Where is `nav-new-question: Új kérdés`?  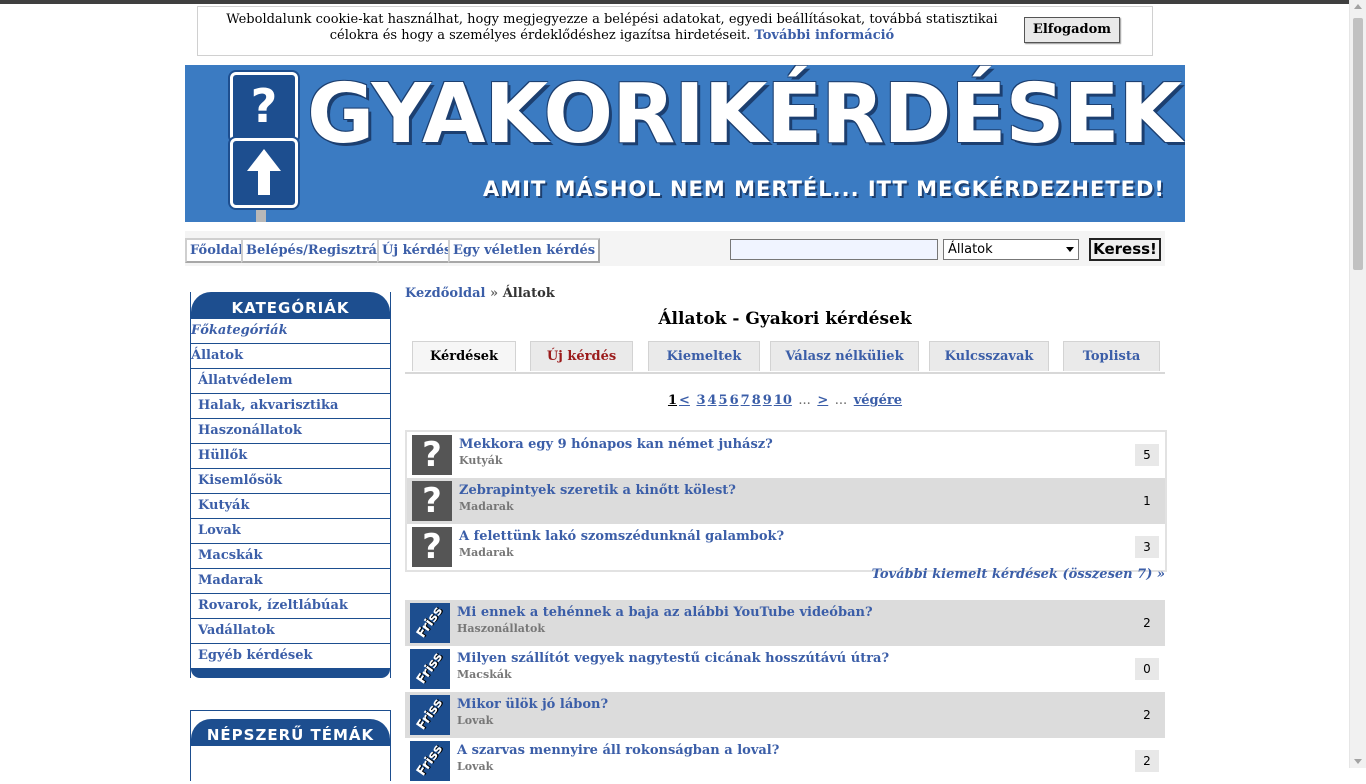
nav-new-question: Új kérdés is located at coordinates (417, 250).